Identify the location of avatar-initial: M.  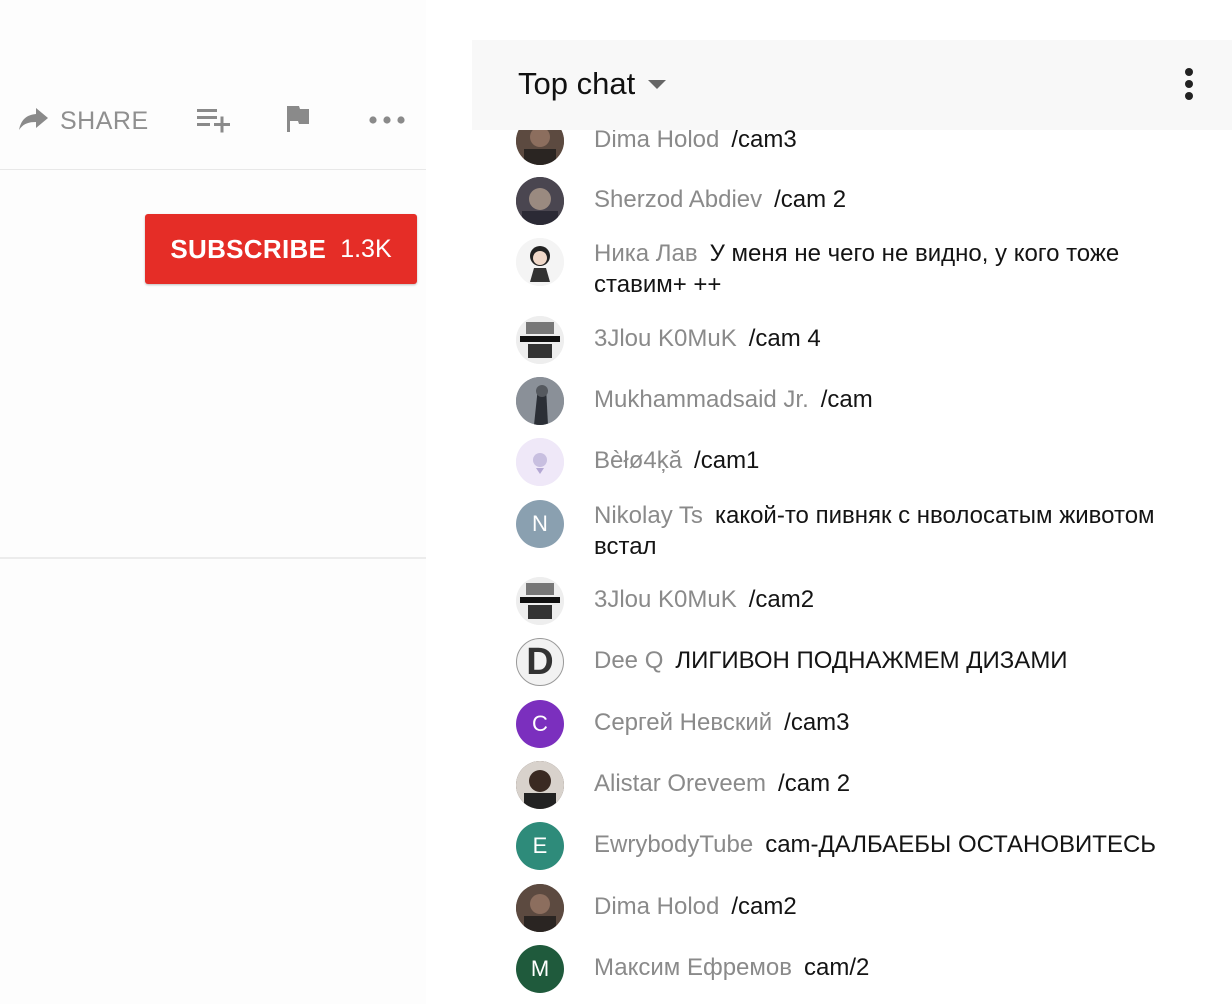
(540, 968).